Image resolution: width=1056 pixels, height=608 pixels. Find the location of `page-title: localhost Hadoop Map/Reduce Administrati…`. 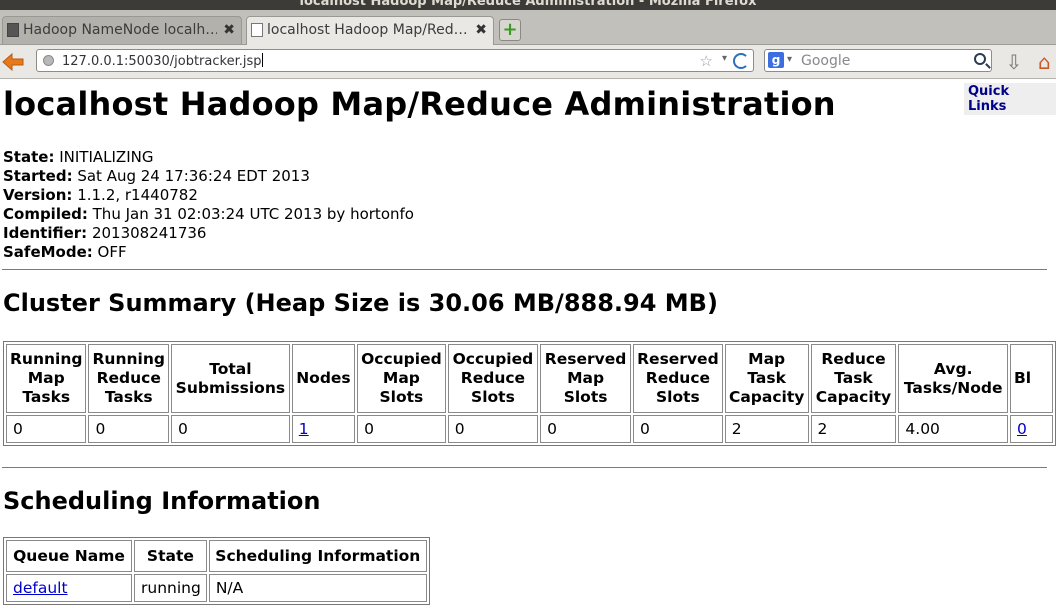

page-title: localhost Hadoop Map/Reduce Administrati… is located at coordinates (419, 104).